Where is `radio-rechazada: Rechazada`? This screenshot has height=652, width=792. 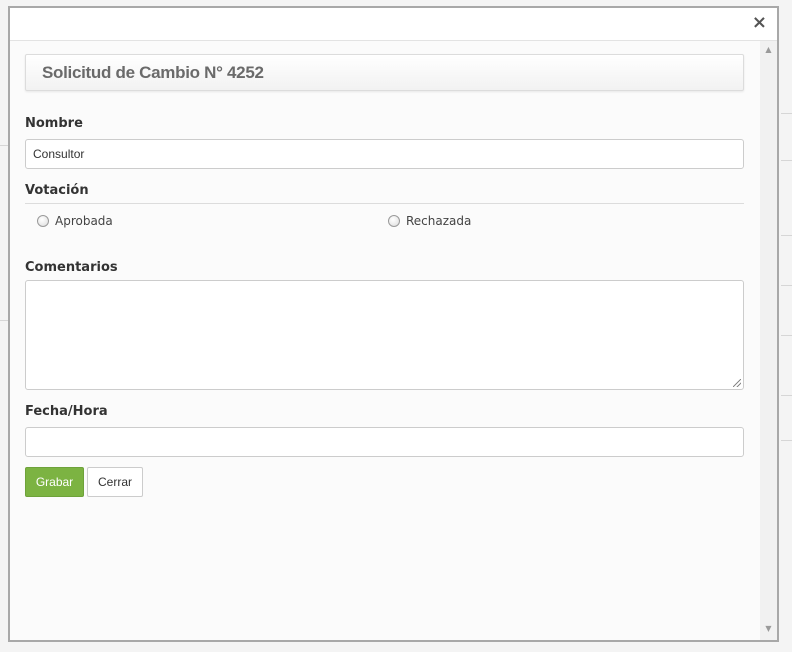
radio-rechazada: Rechazada is located at coordinates (429, 221).